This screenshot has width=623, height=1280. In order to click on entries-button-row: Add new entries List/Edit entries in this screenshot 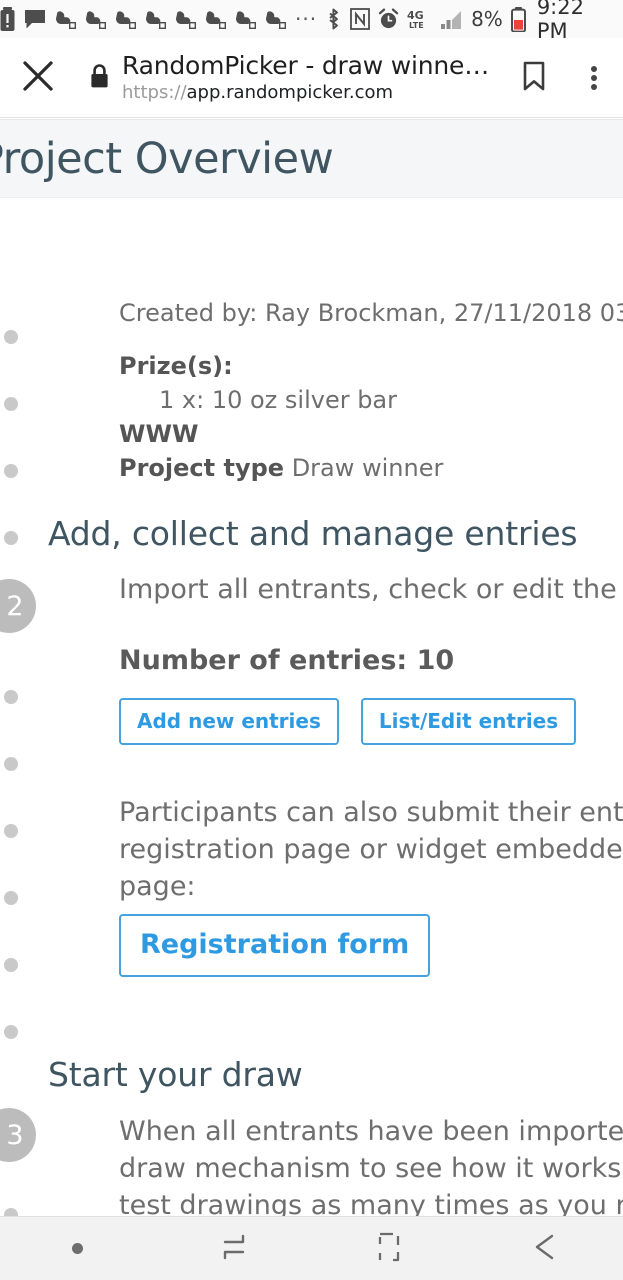, I will do `click(371, 721)`.